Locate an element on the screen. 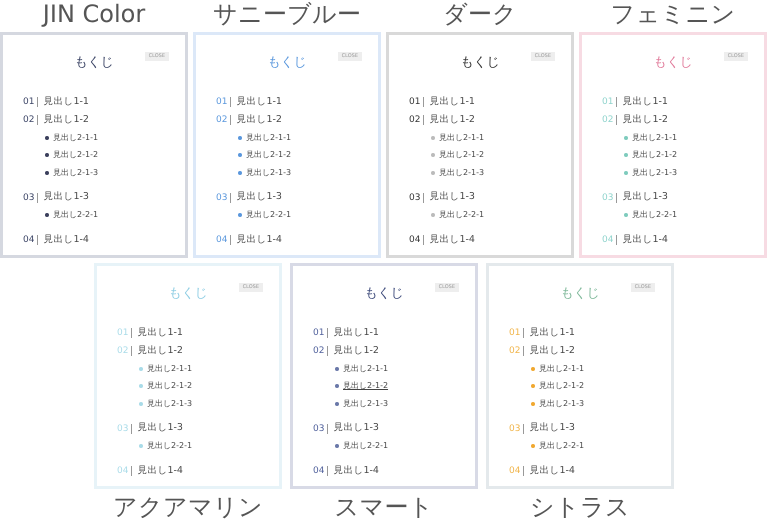 The width and height of the screenshot is (768, 522). theme-name: シトラス is located at coordinates (580, 507).